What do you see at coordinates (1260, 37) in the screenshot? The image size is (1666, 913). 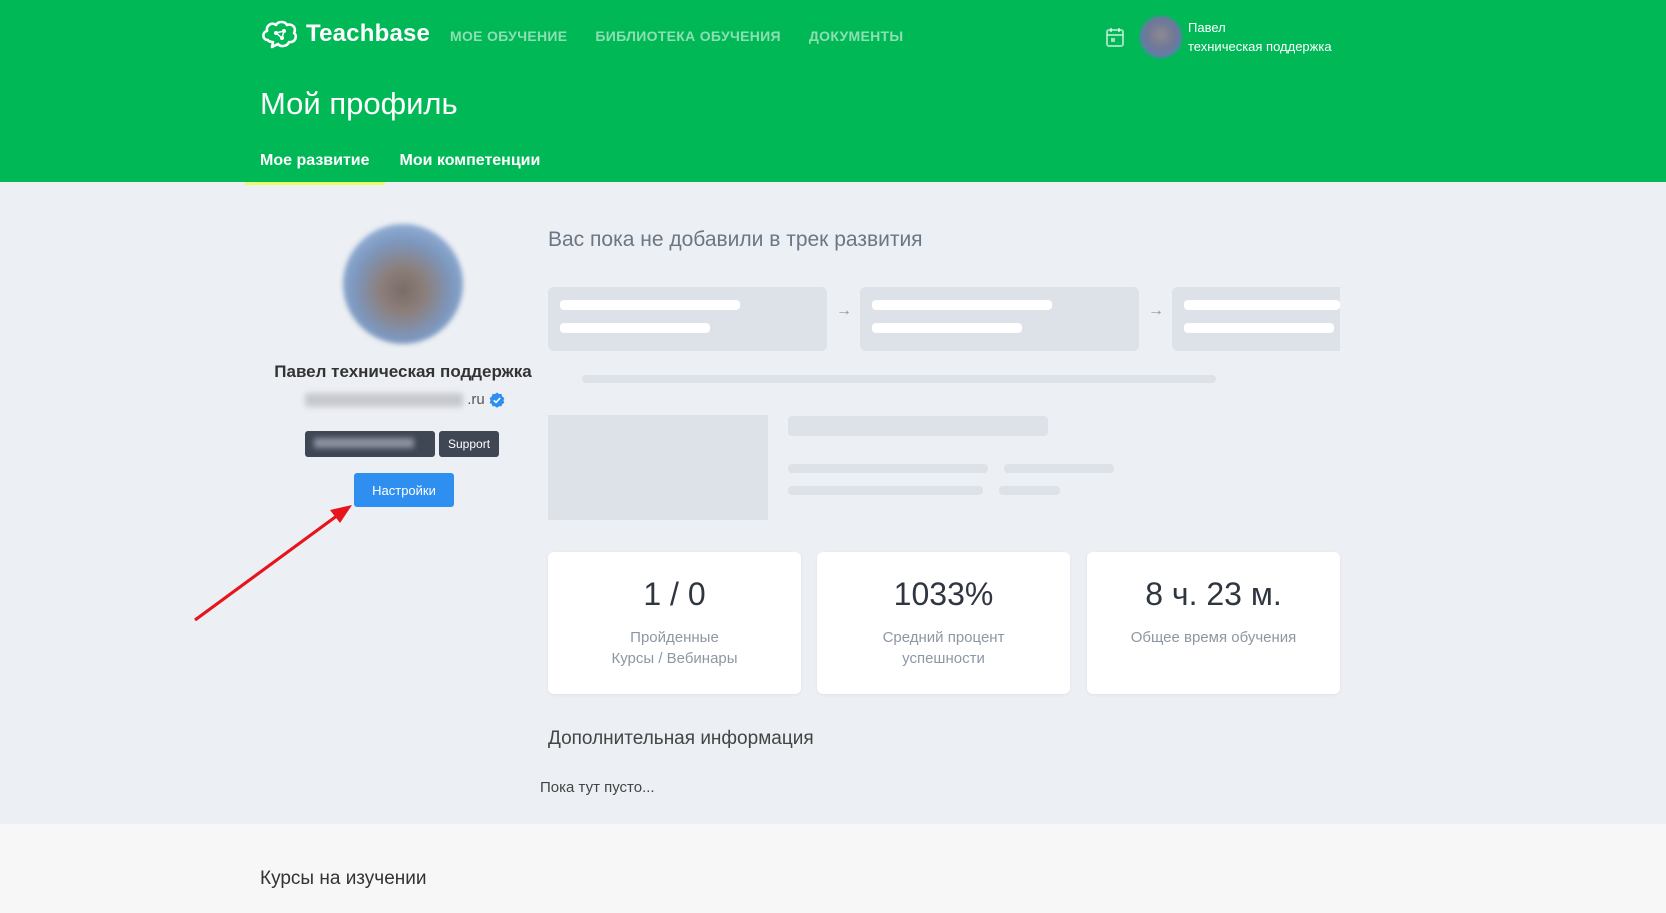 I see `user-menu: Павел техническая поддержка` at bounding box center [1260, 37].